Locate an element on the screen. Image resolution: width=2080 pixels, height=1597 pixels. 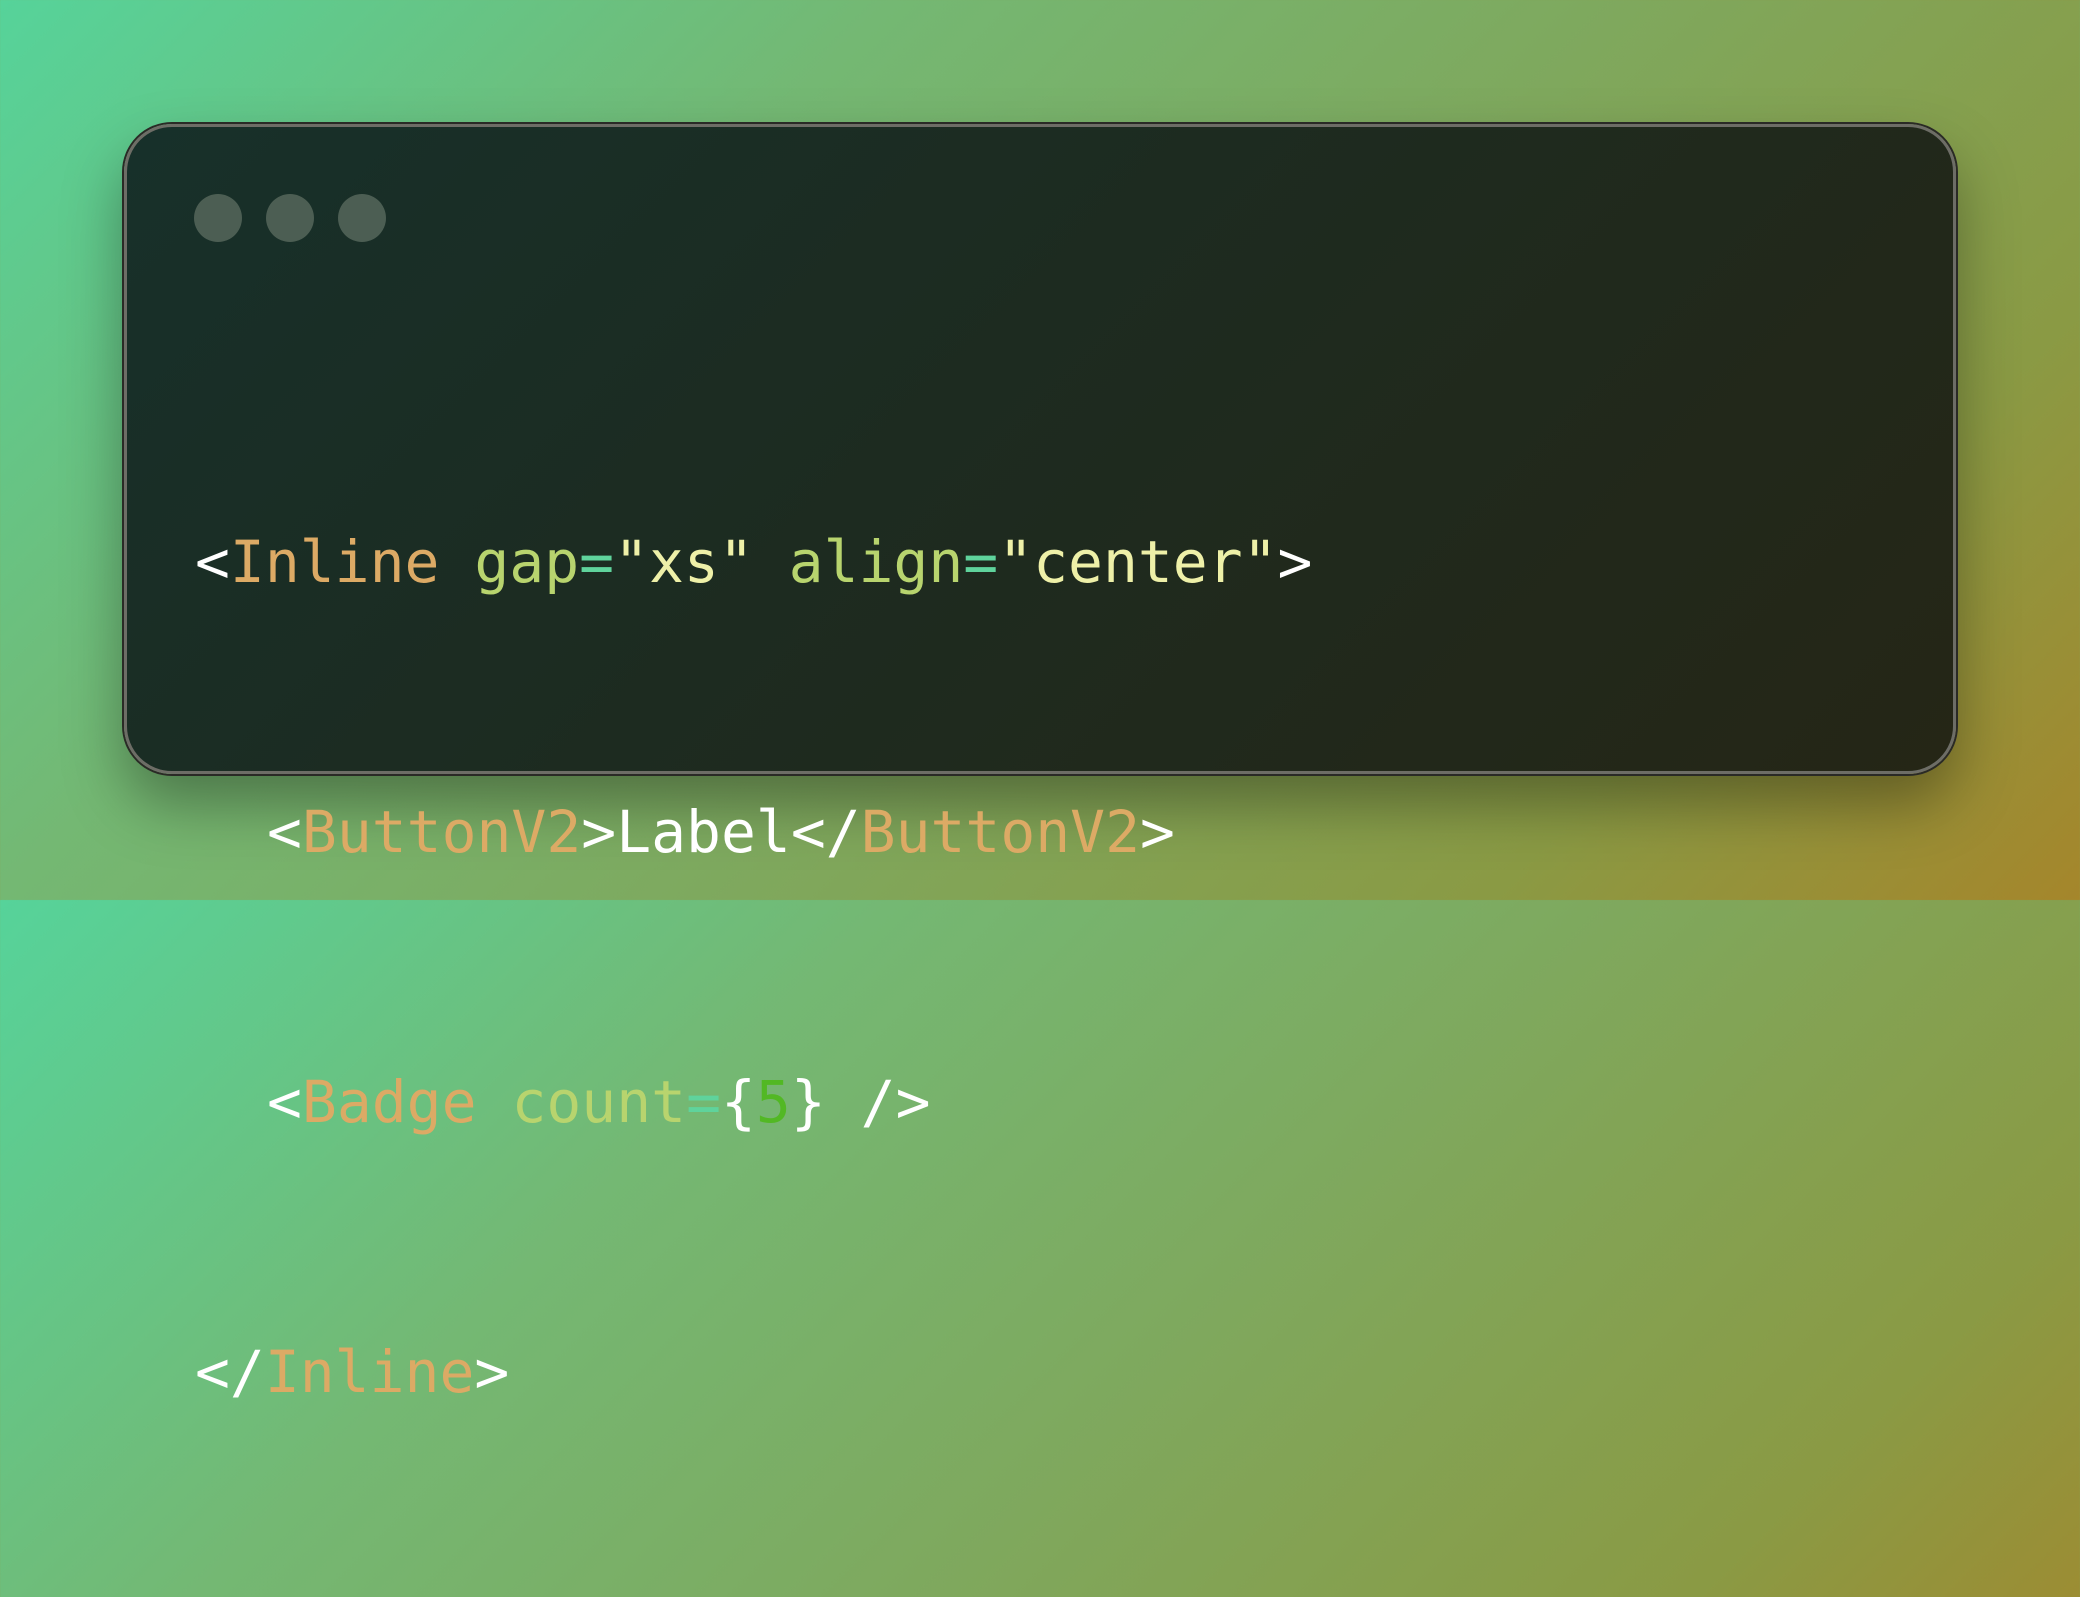
token-number: 5 is located at coordinates (773, 1102).